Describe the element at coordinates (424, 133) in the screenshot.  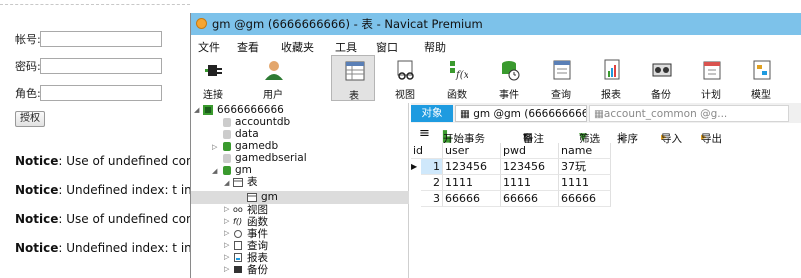
I see `menu-icon: ≡` at that location.